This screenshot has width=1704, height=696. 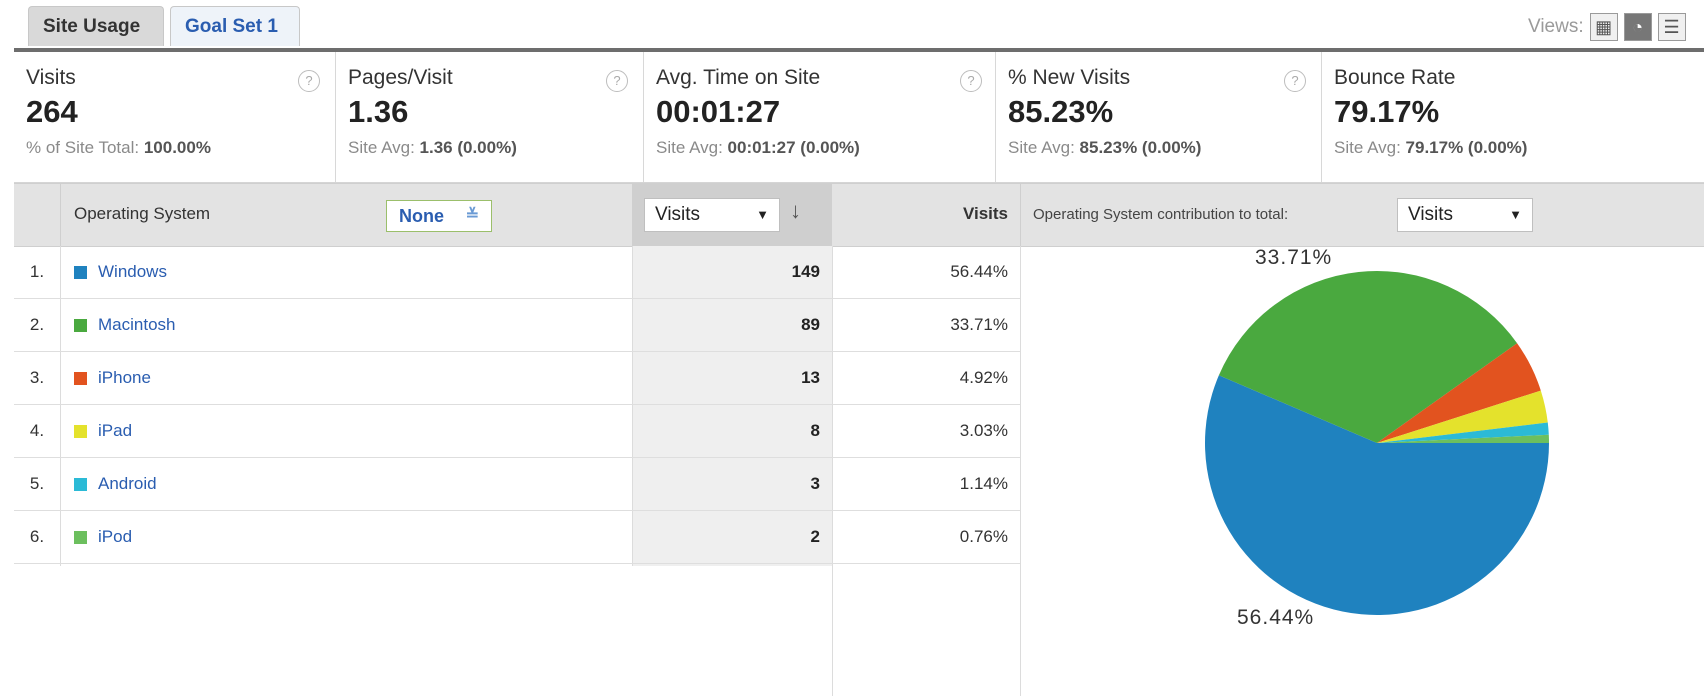 What do you see at coordinates (979, 271) in the screenshot?
I see `visits-percent: 56.44%` at bounding box center [979, 271].